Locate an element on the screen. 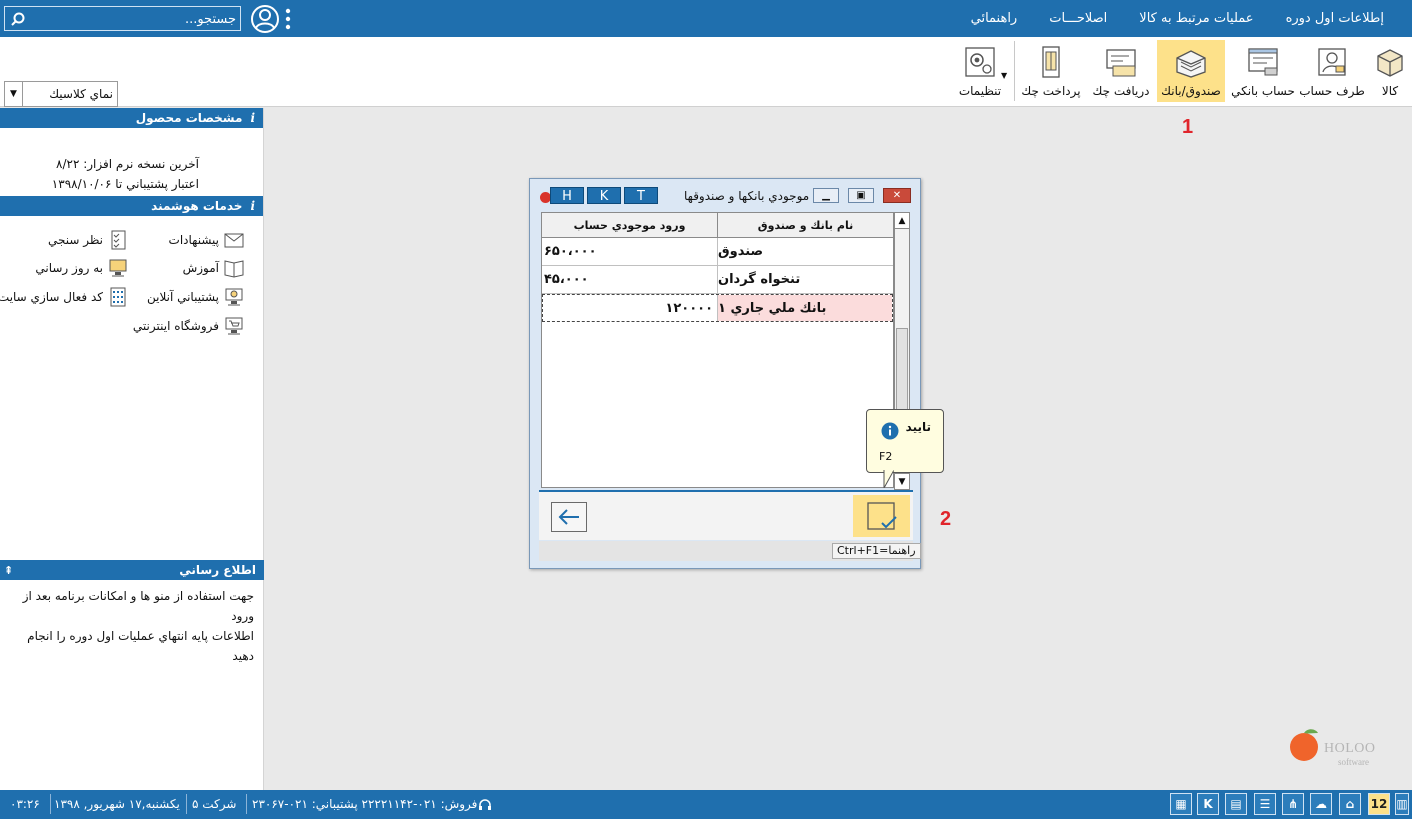 This screenshot has width=1412, height=819. contact-icon is located at coordinates (1332, 62).